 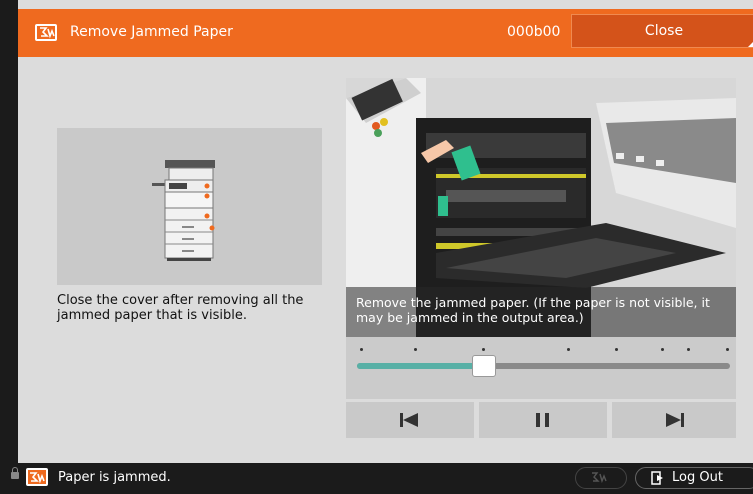 What do you see at coordinates (46, 32) in the screenshot?
I see `paper-jam-icon` at bounding box center [46, 32].